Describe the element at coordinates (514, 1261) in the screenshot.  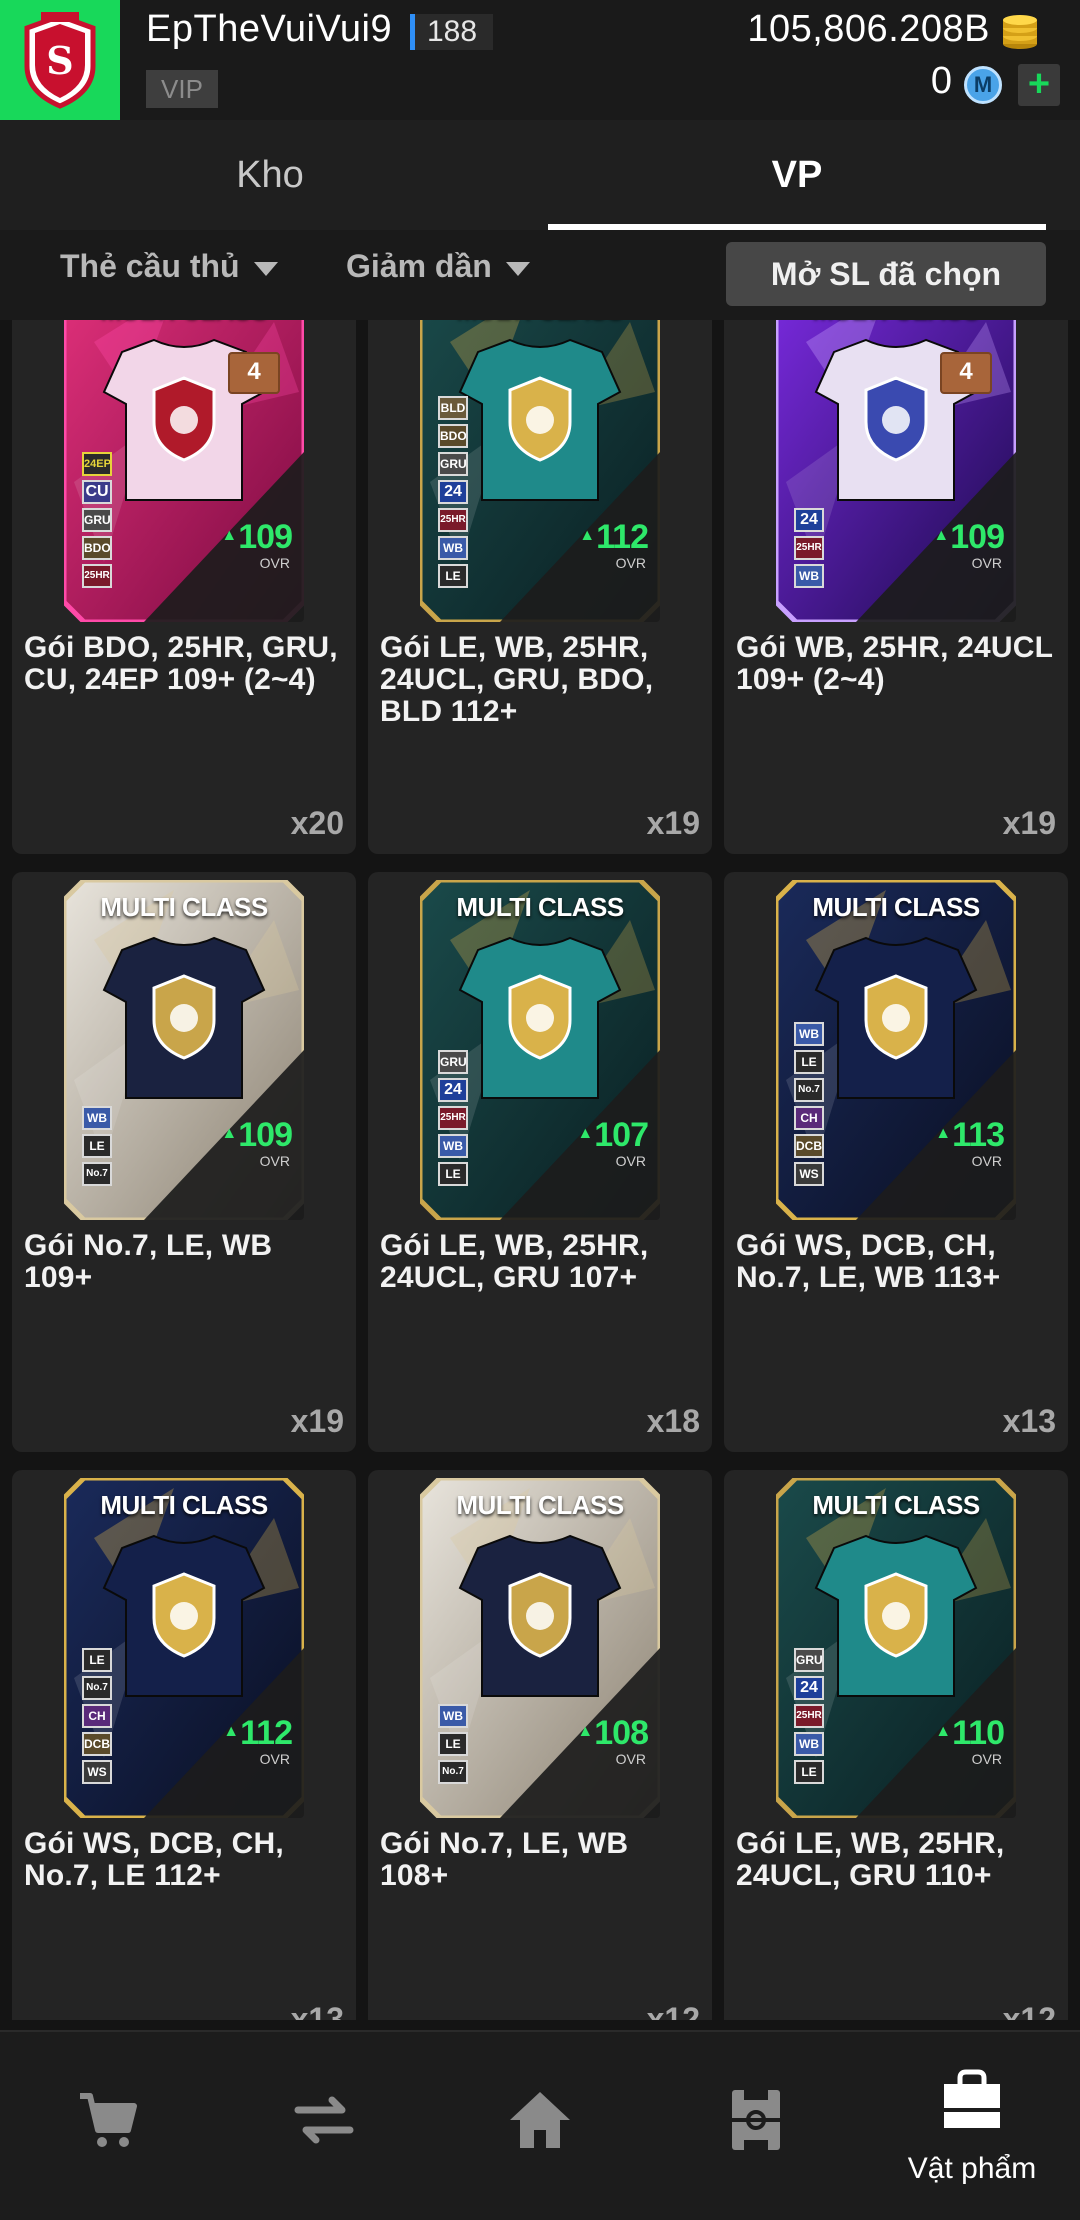
I see `pack-name: Gói LE, WB, 25HR, 24UCL, GRU 107+` at that location.